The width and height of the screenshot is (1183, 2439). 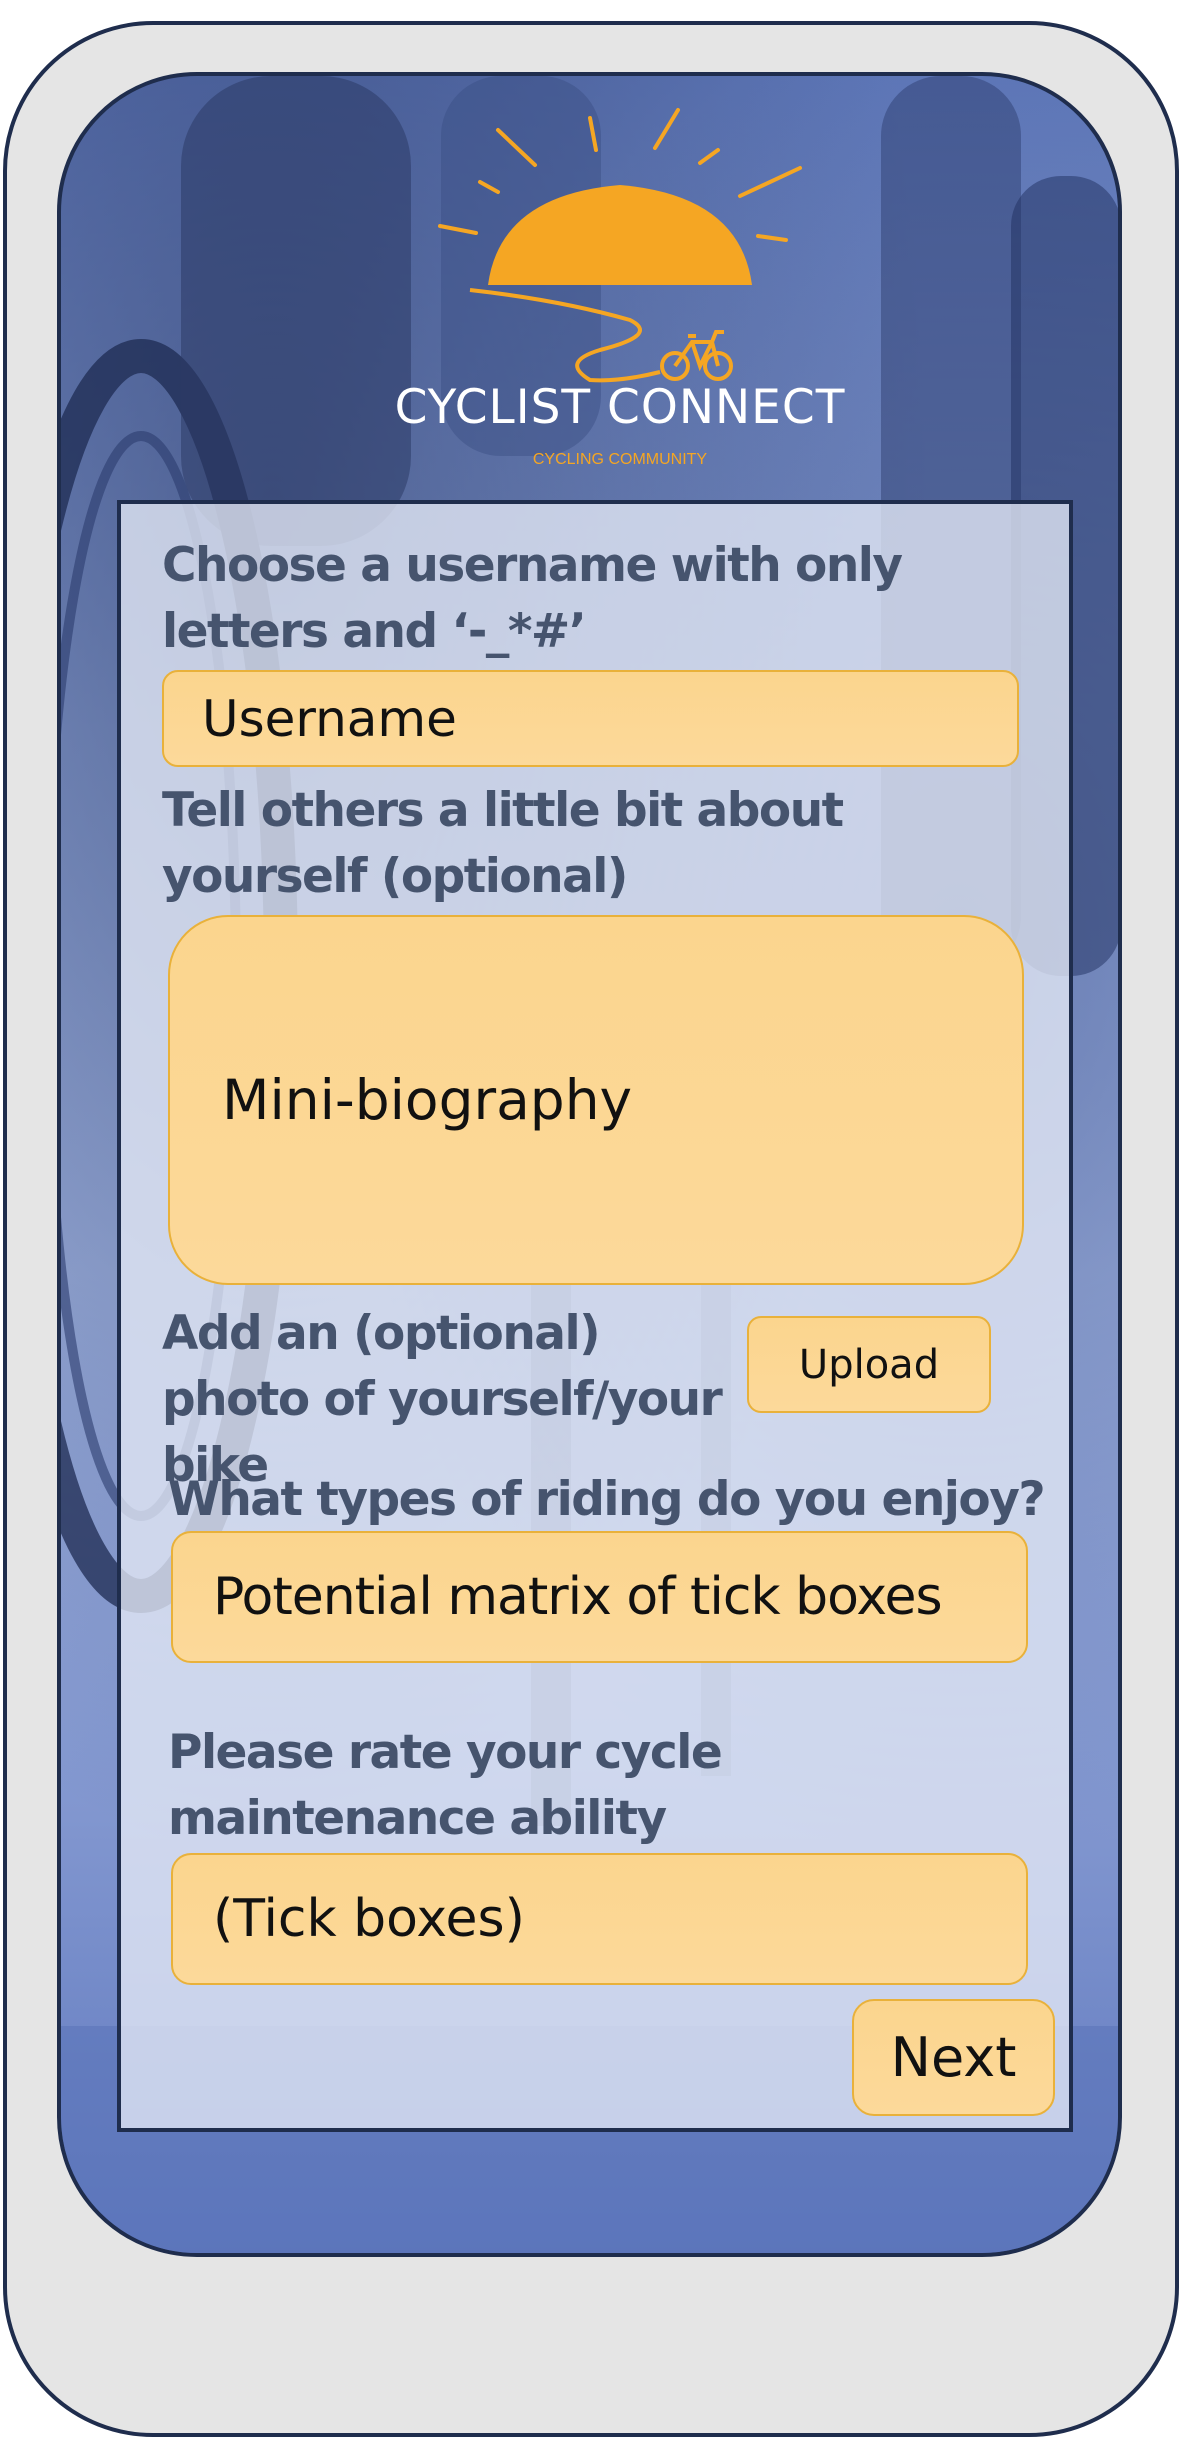 I want to click on maintenance-placeholder: (Tick boxes), so click(x=369, y=1919).